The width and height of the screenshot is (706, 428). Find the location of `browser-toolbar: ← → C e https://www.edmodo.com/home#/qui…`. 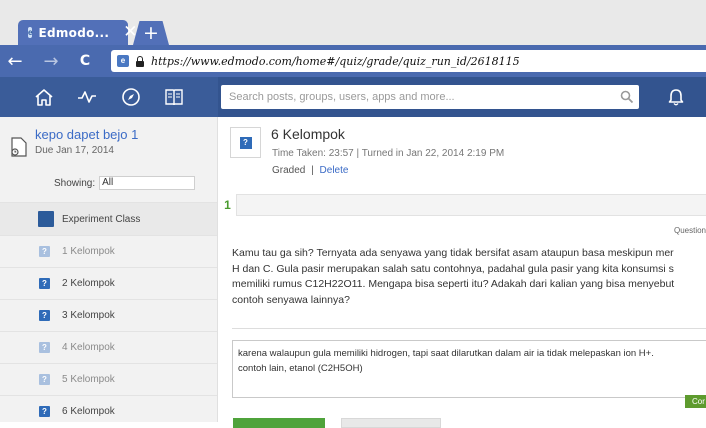

browser-toolbar: ← → C e https://www.edmodo.com/home#/qui… is located at coordinates (353, 61).